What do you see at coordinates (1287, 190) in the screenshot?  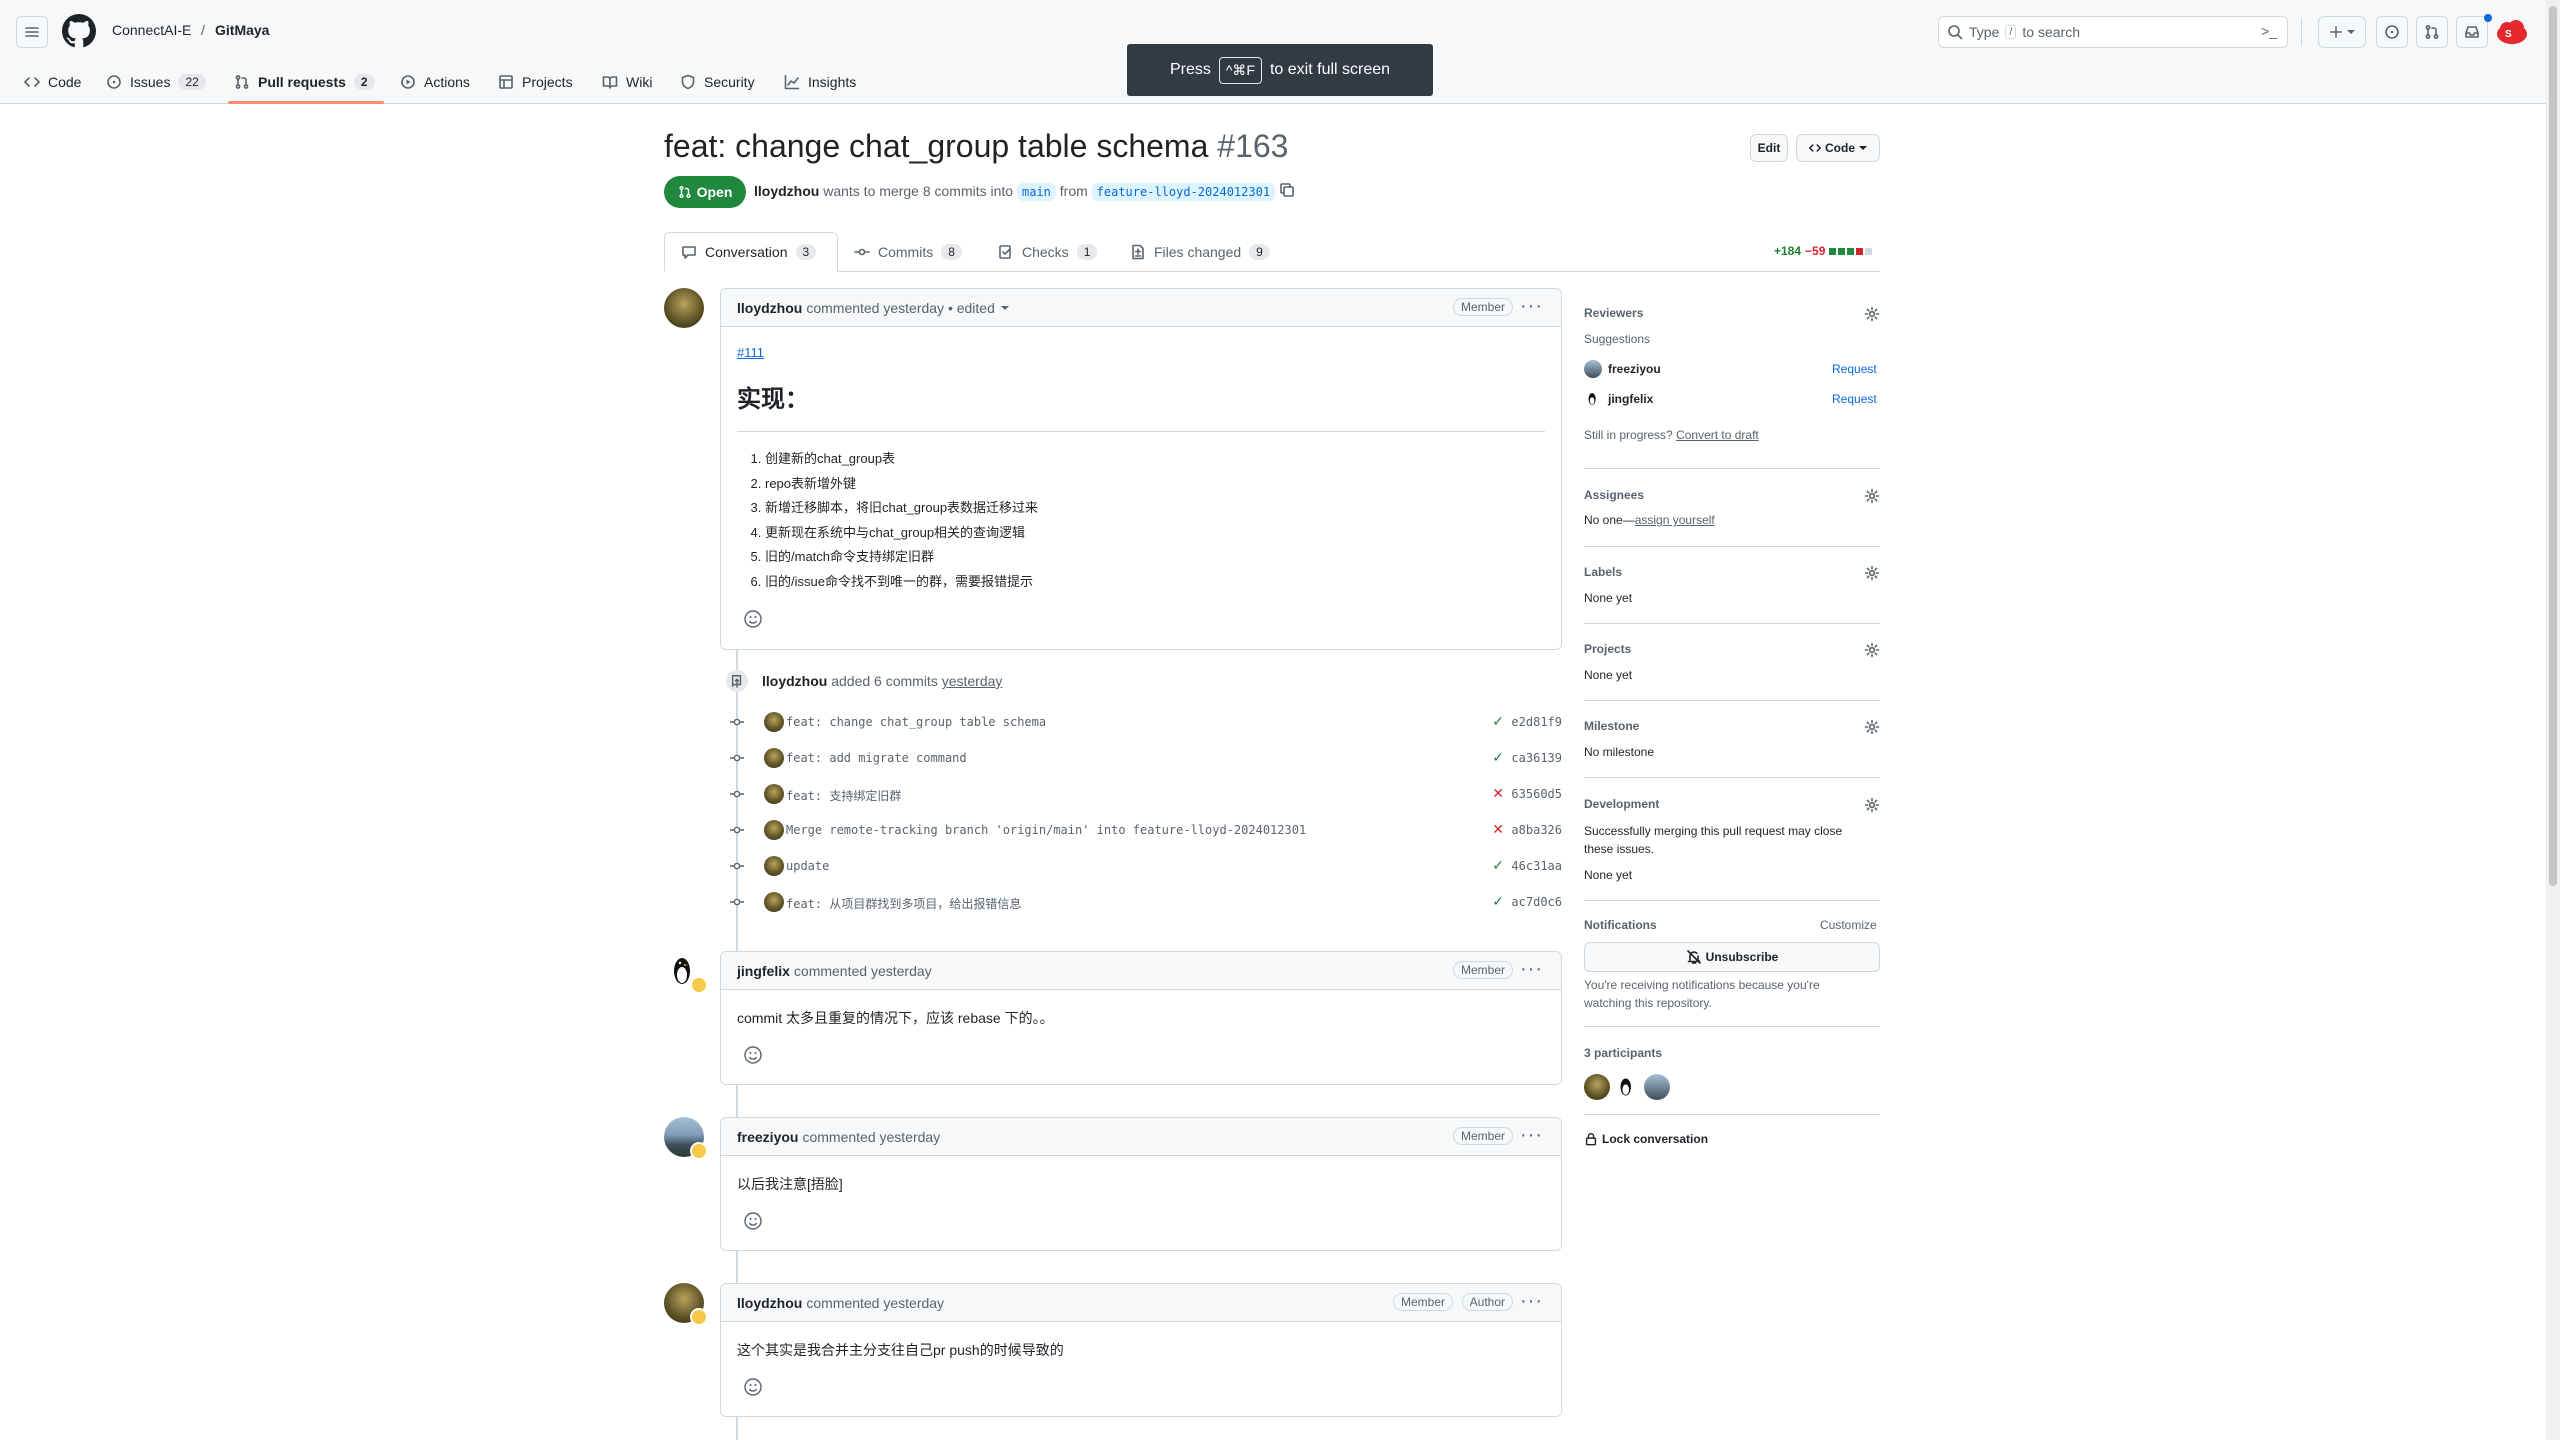 I see `copy-icon` at bounding box center [1287, 190].